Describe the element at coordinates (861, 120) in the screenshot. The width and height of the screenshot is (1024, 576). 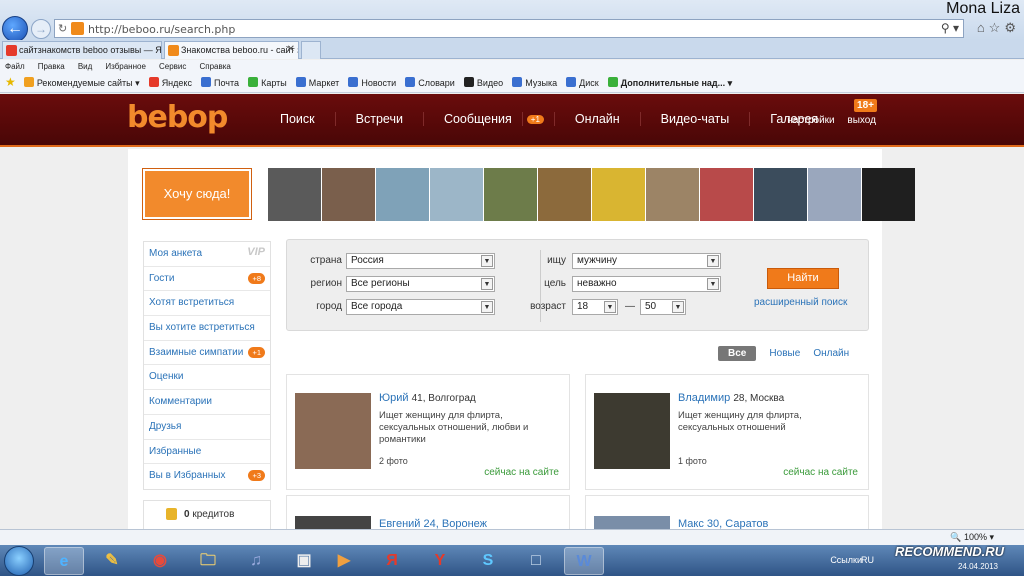
I see `logout-link: выход` at that location.